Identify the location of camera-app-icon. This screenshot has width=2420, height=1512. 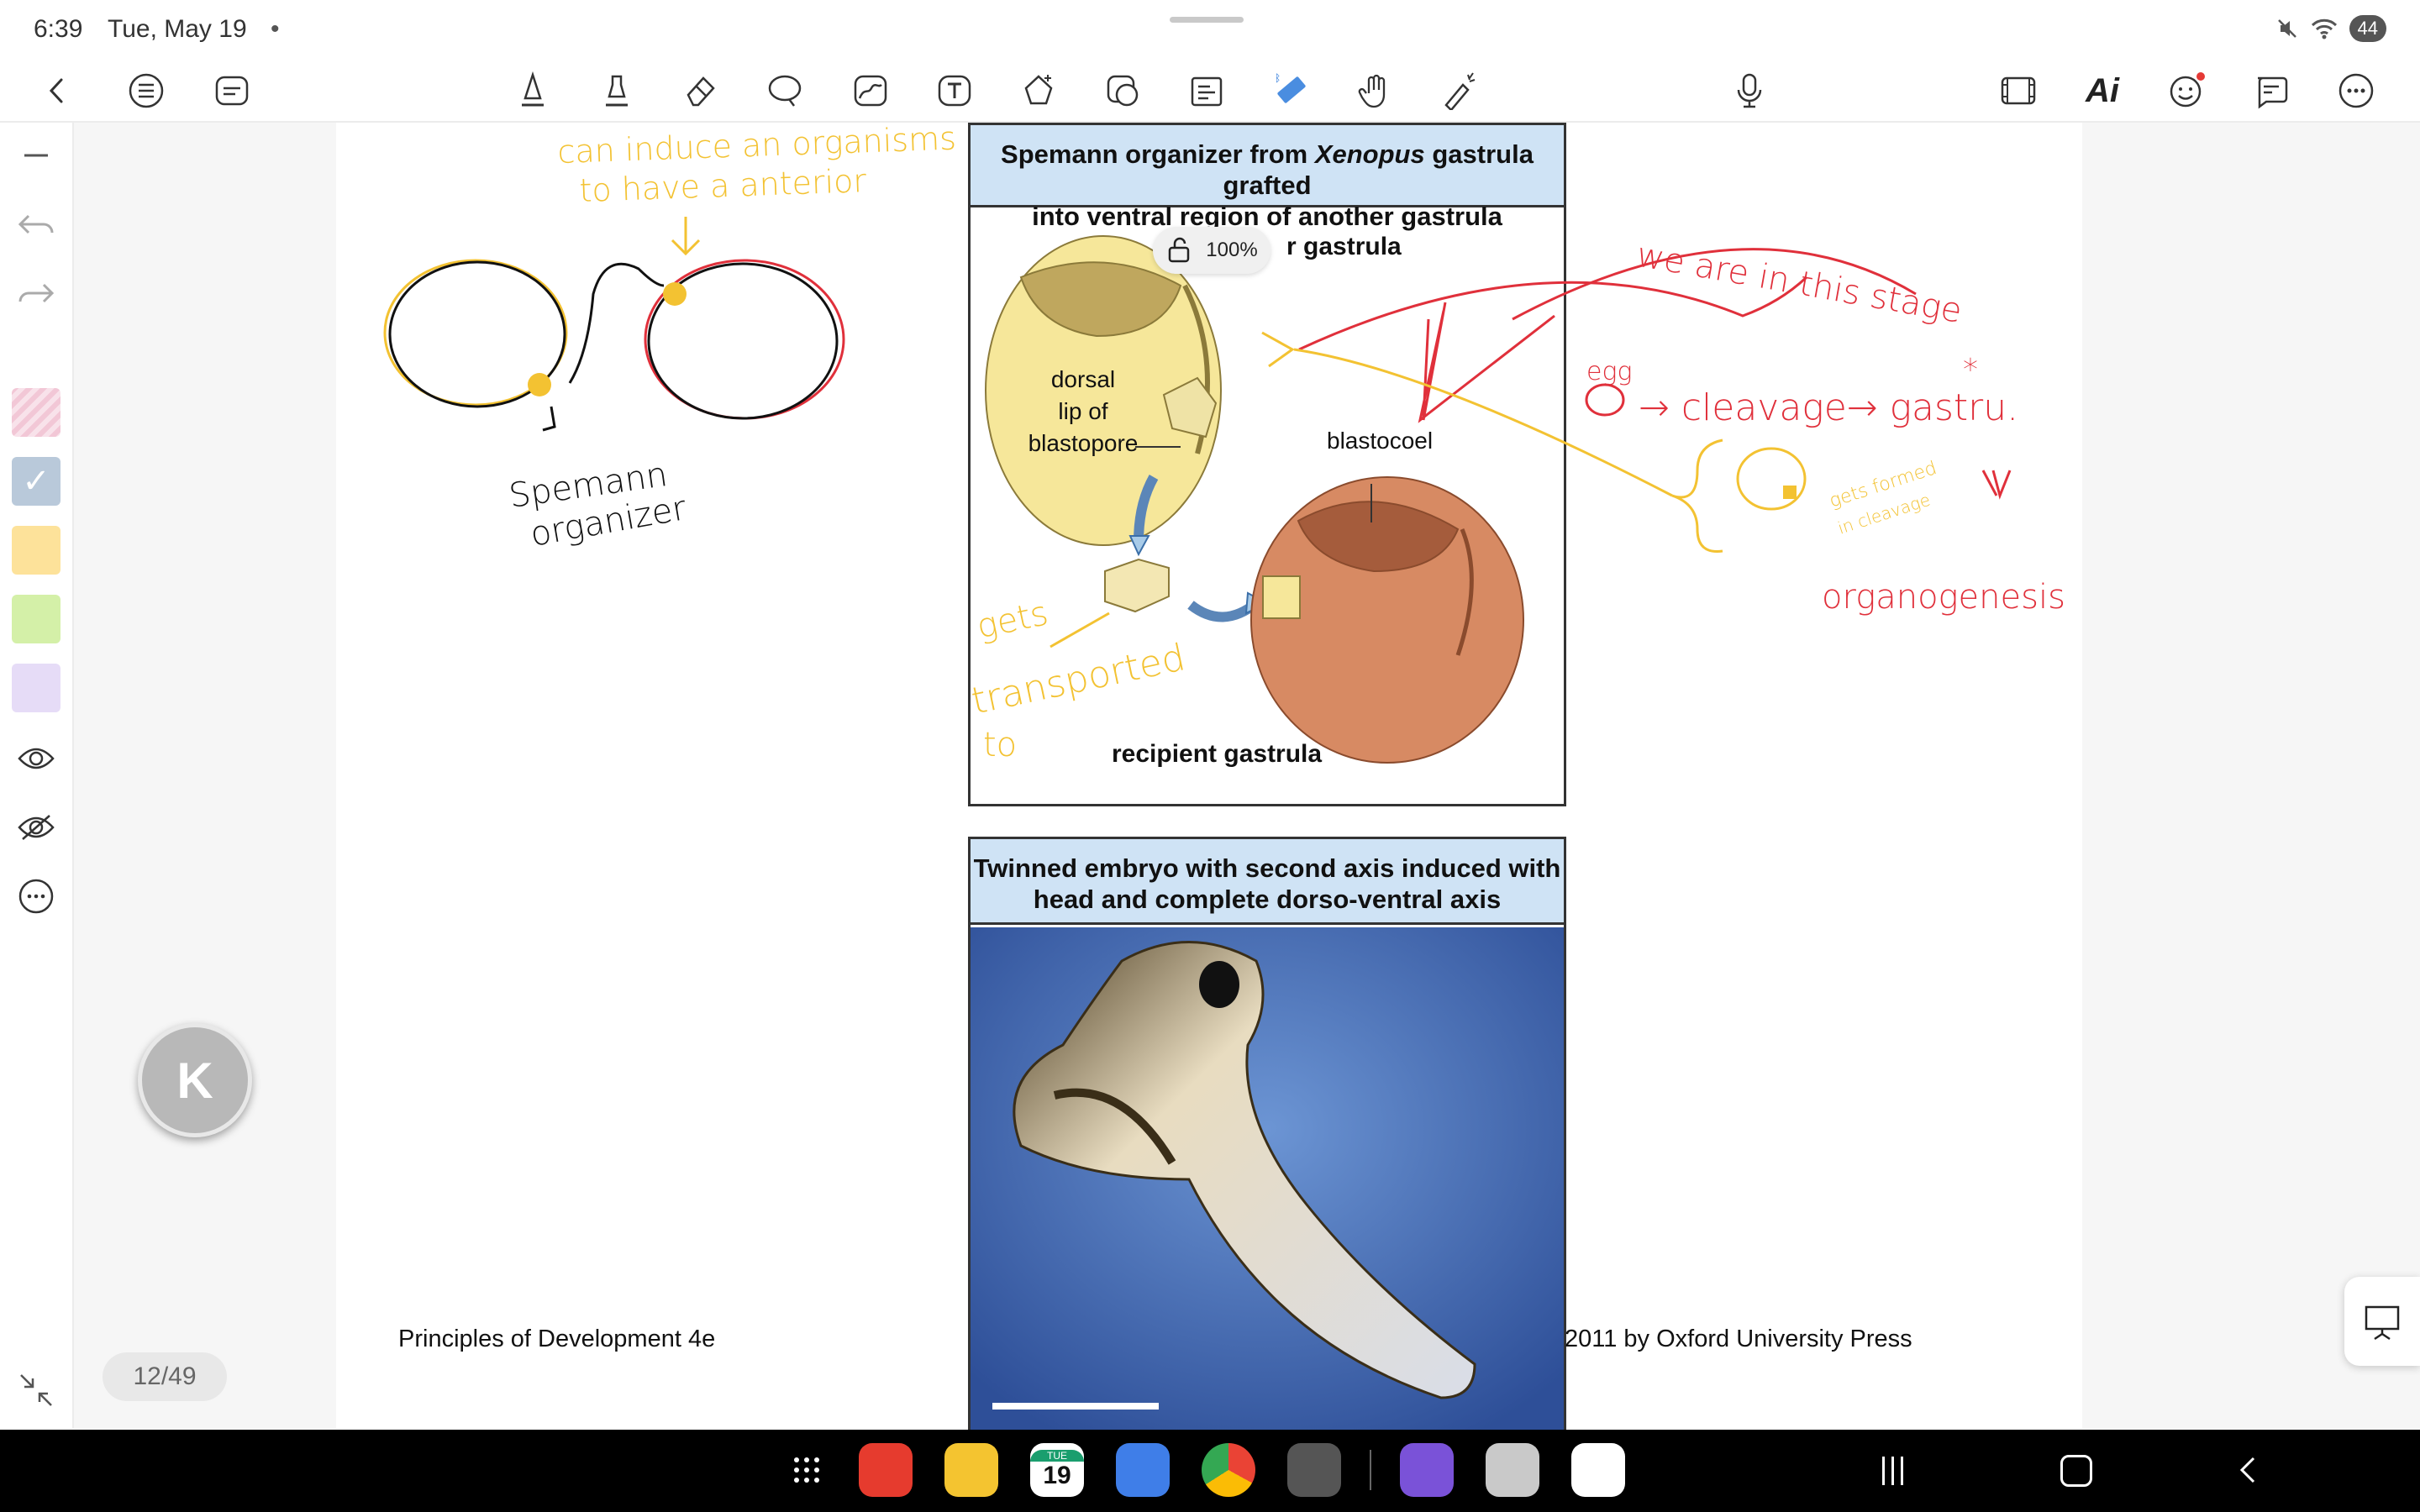
(1314, 1470).